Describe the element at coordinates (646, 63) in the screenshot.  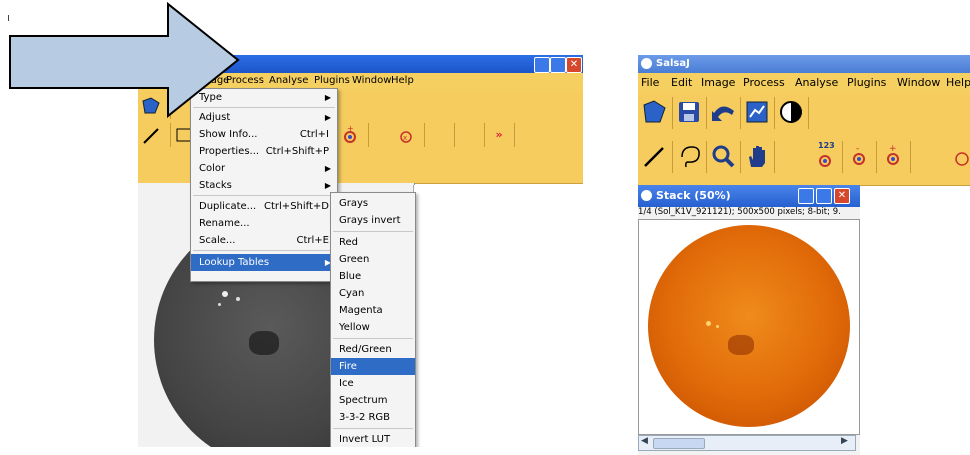
I see `app-icon` at that location.